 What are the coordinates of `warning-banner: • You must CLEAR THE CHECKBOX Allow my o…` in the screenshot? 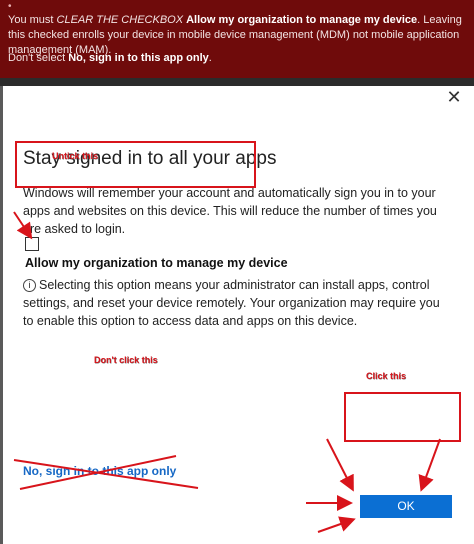 It's located at (237, 39).